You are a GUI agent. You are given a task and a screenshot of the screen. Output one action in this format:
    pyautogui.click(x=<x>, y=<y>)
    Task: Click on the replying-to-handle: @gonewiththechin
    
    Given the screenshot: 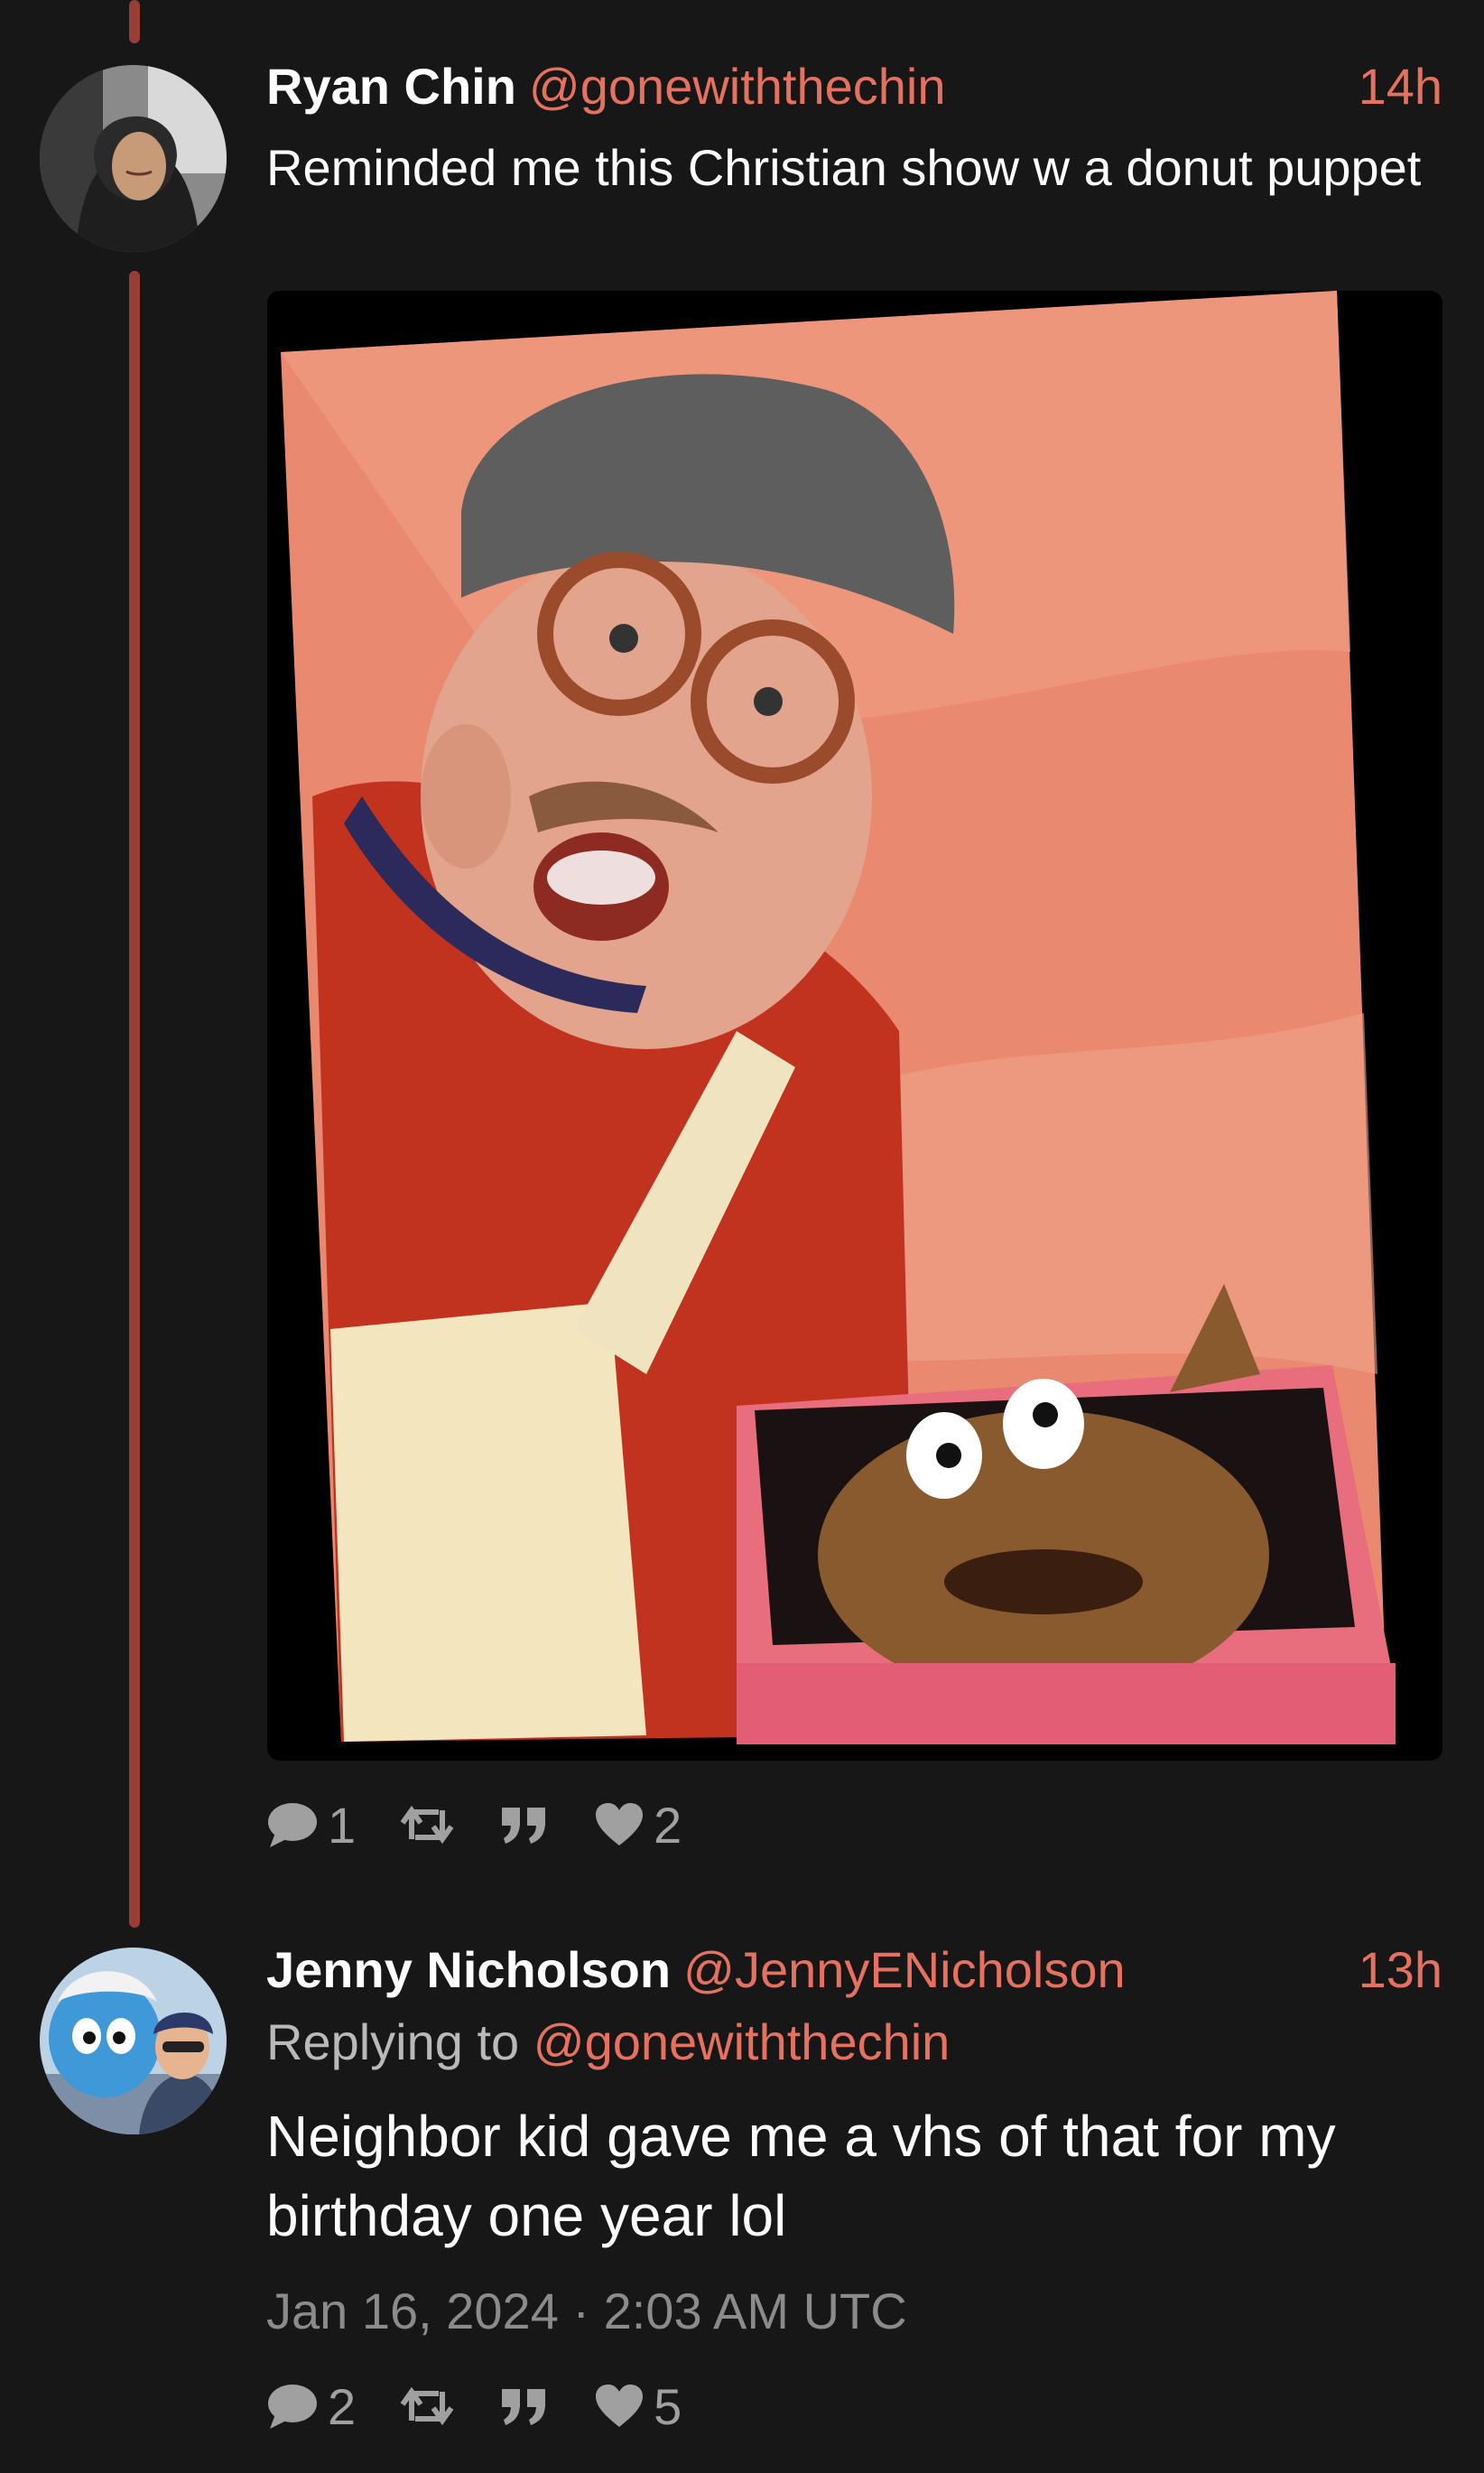 What is the action you would take?
    pyautogui.click(x=742, y=2042)
    